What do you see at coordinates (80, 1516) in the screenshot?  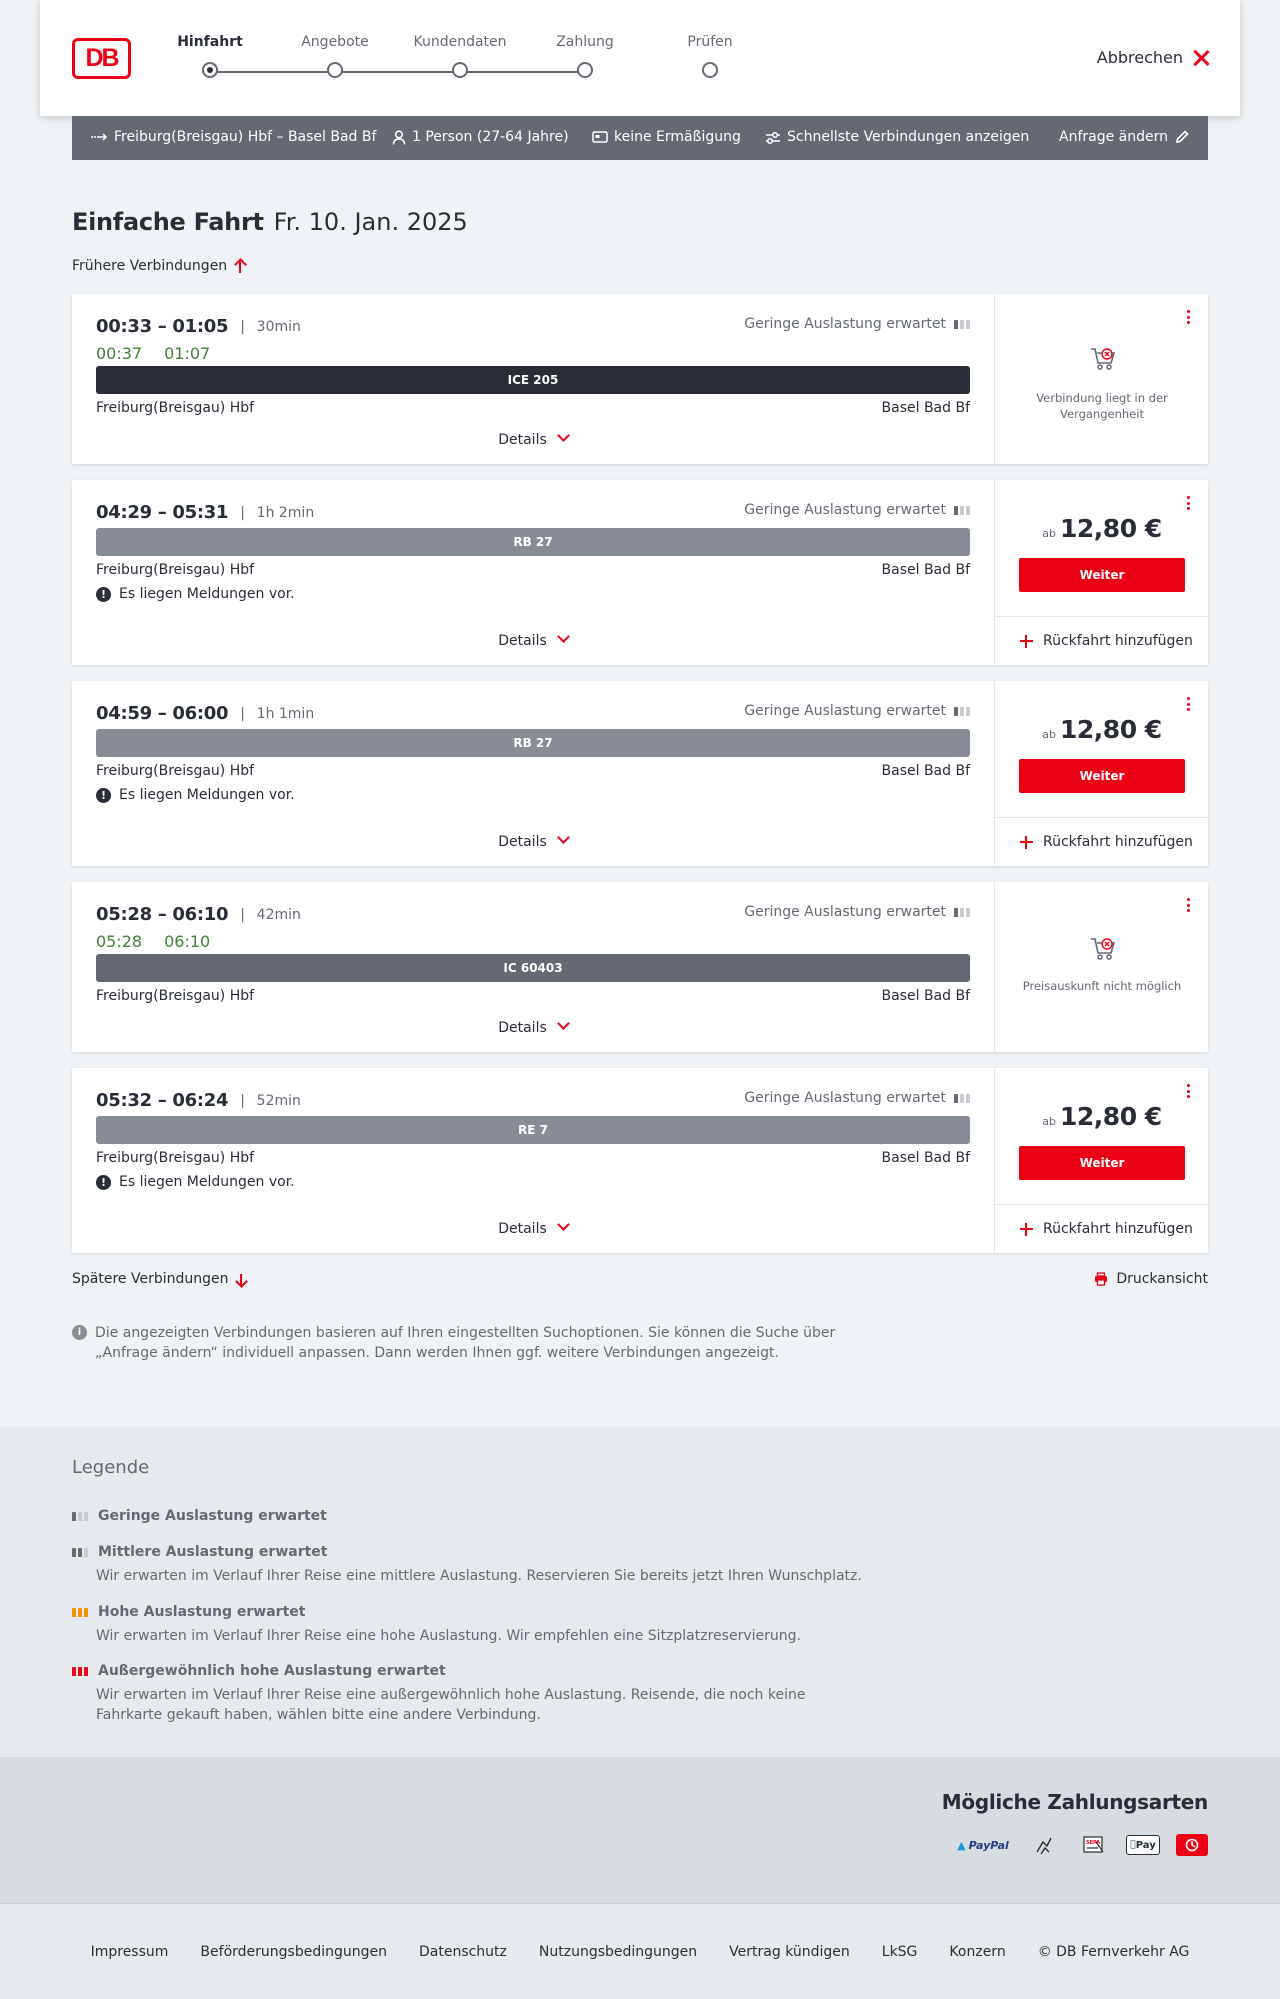 I see `low-load-icon` at bounding box center [80, 1516].